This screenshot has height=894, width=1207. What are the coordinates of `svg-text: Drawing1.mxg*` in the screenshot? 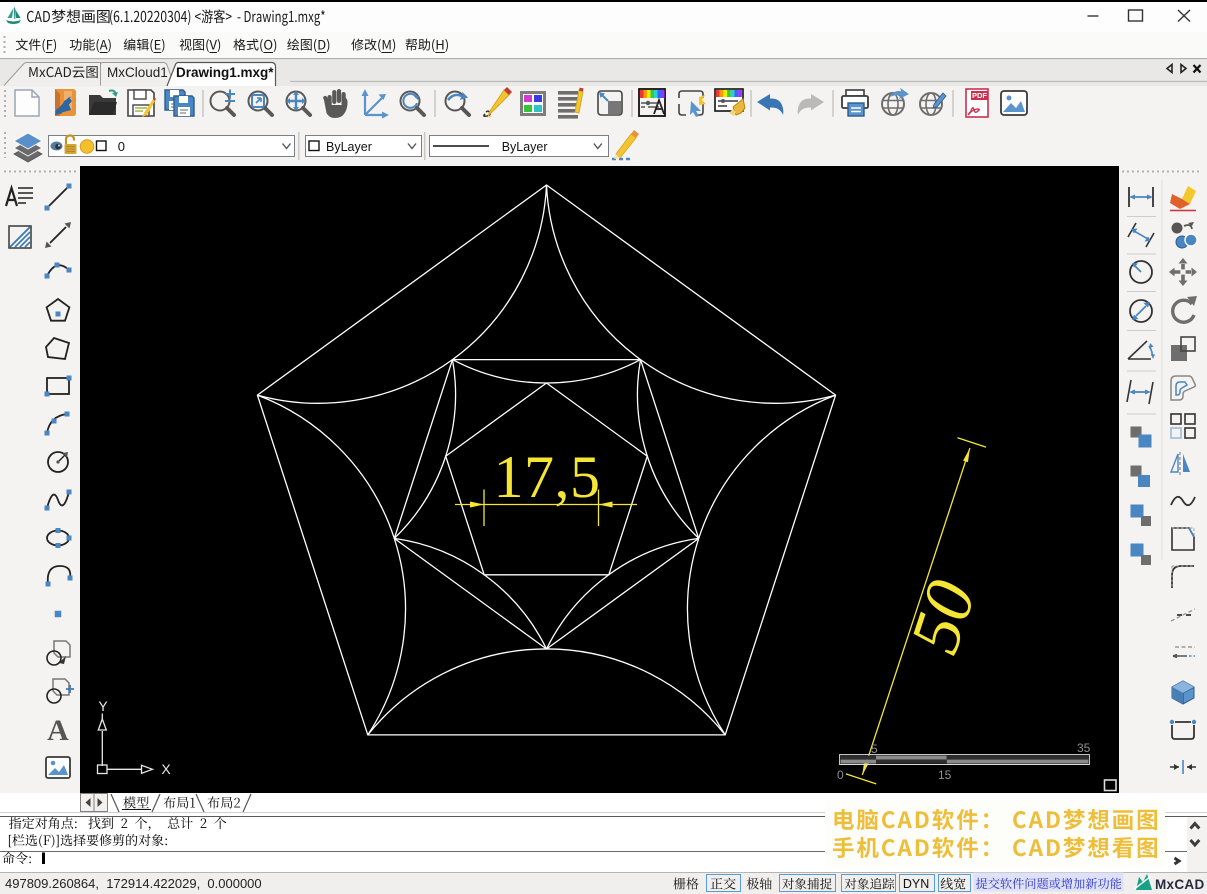 It's located at (225, 72).